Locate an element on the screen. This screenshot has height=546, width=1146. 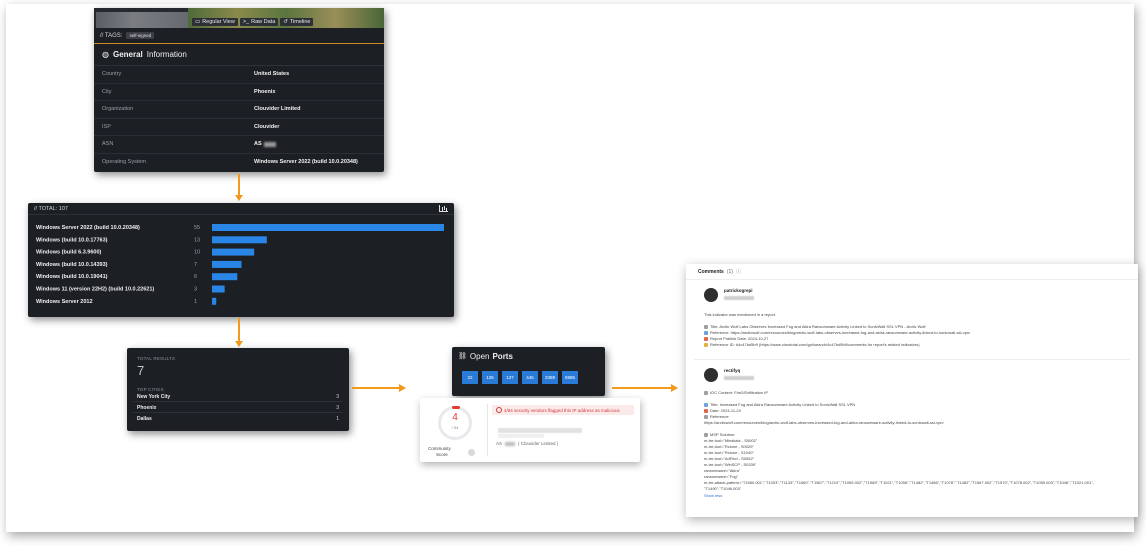
info-icon: ⓘ is located at coordinates (738, 271).